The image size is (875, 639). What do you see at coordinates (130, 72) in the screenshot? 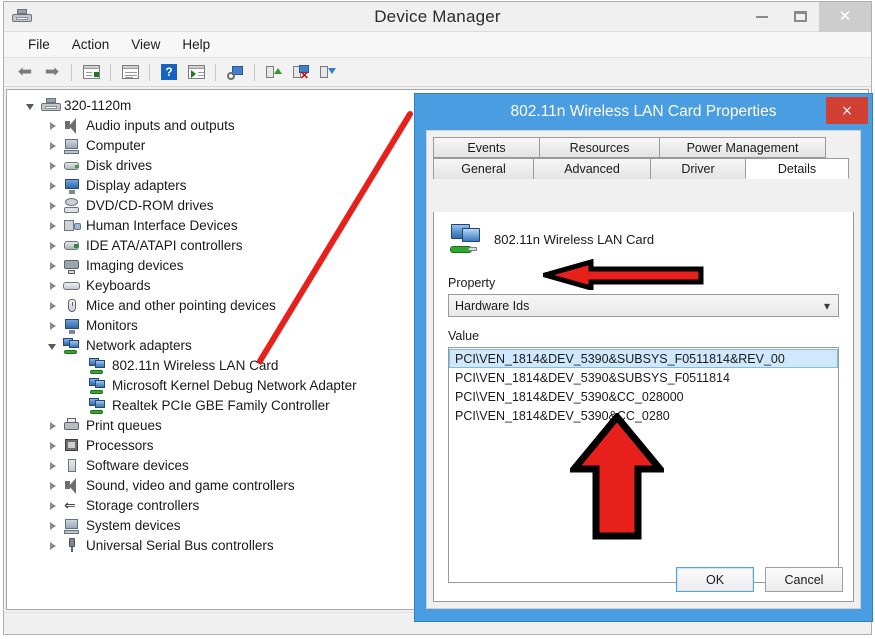
I see `properties-button` at bounding box center [130, 72].